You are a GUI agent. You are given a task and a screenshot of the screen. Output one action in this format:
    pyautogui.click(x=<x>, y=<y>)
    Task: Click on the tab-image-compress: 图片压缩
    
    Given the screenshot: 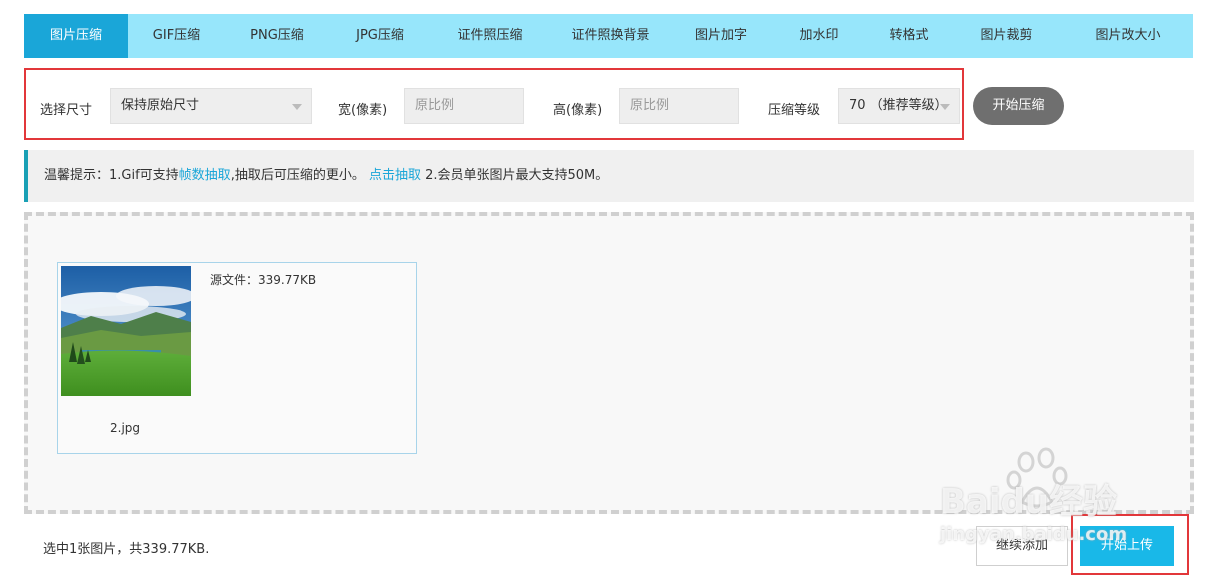 What is the action you would take?
    pyautogui.click(x=76, y=36)
    